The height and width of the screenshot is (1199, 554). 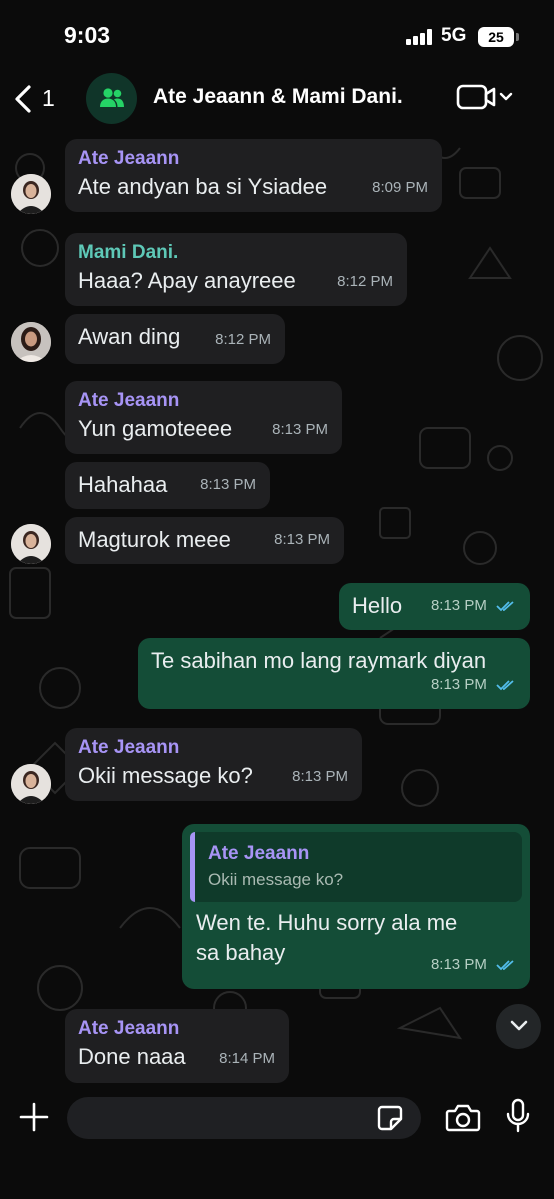 I want to click on attach-button, so click(x=34, y=1117).